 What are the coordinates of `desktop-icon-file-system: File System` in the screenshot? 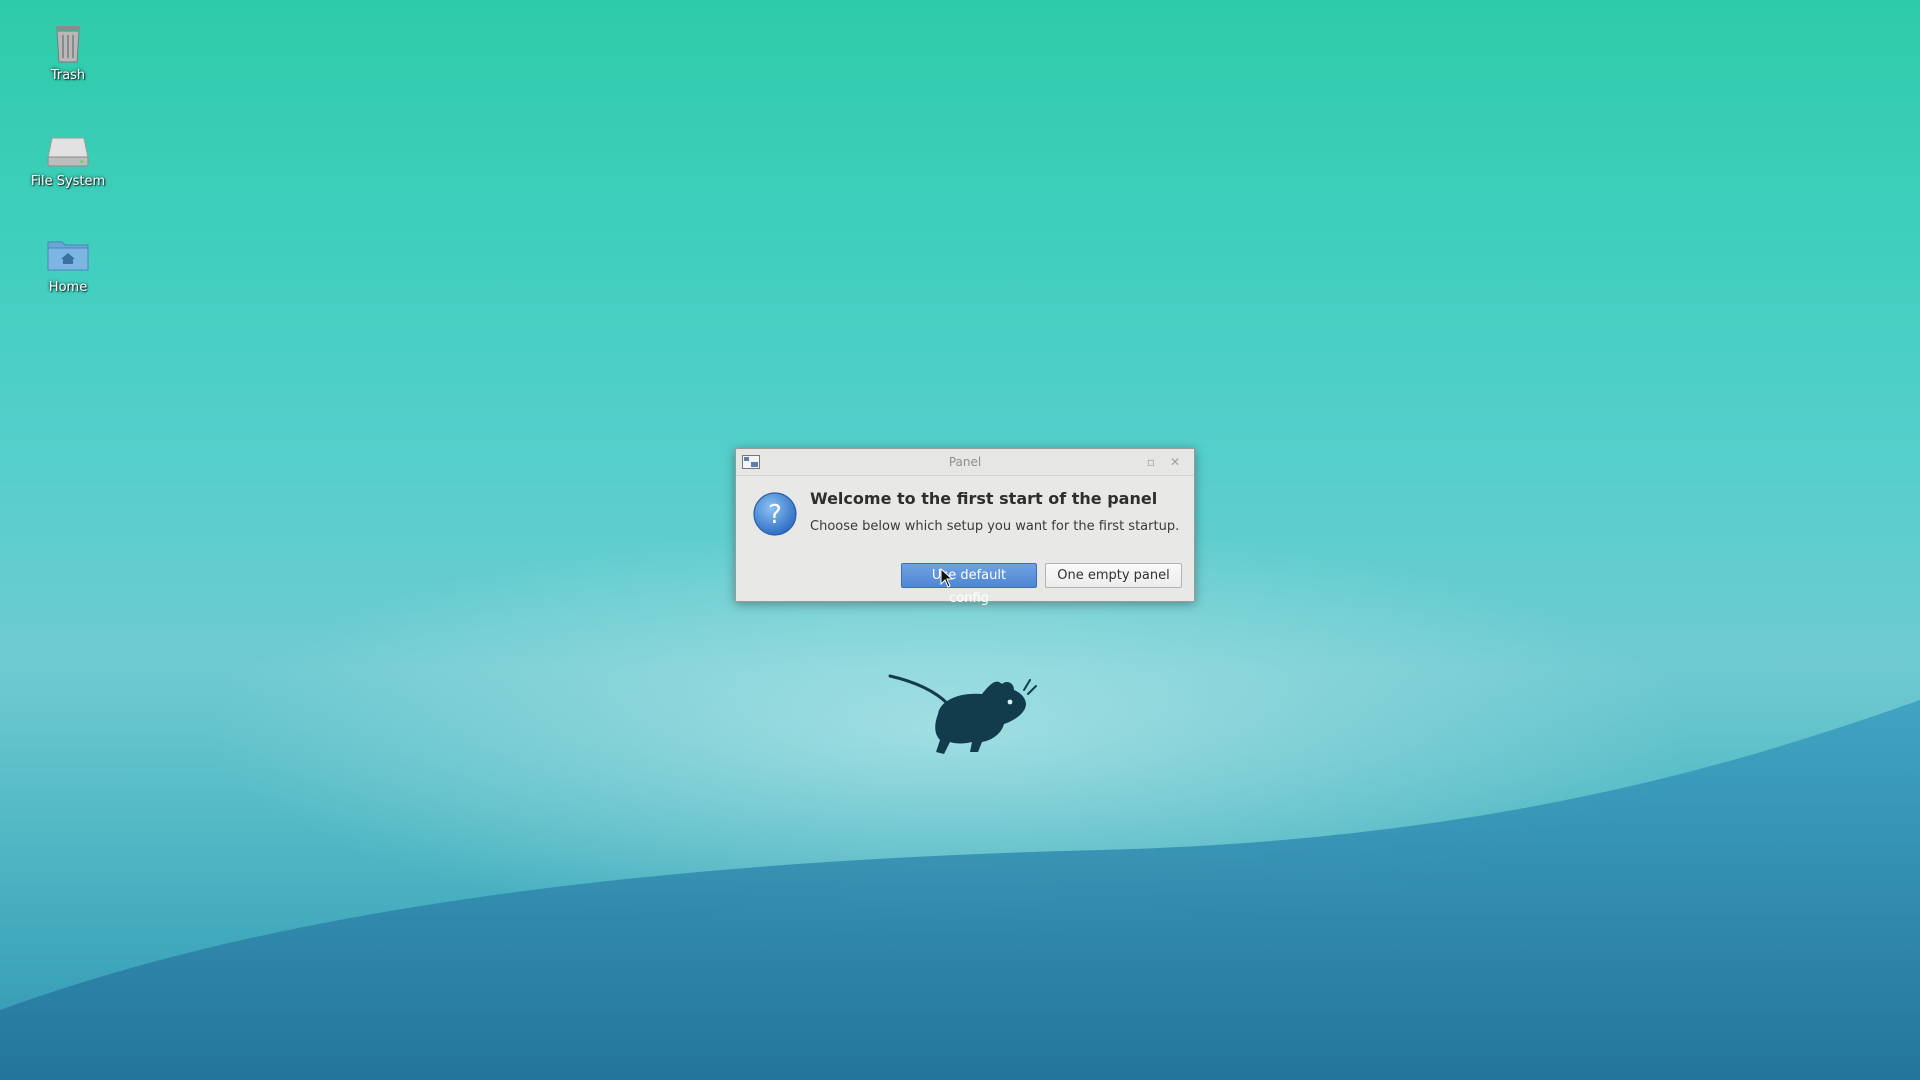 It's located at (68, 156).